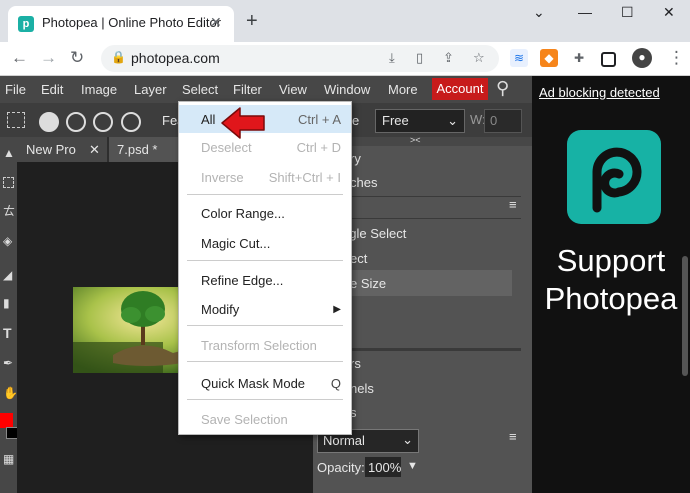 This screenshot has height=493, width=690. Describe the element at coordinates (6, 420) in the screenshot. I see `foreground-color-swatch` at that location.